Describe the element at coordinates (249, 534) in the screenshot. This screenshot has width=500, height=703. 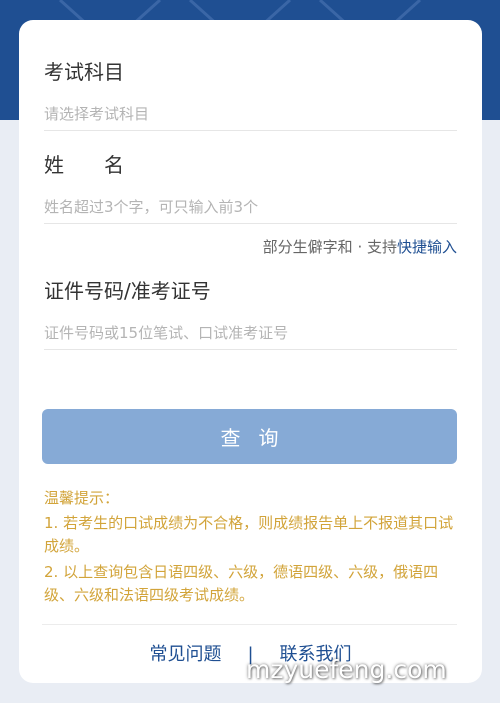
I see `tips-item: 1. 若考生的口试成绩为不合格，则成绩报告单上不报道其口试成绩。` at that location.